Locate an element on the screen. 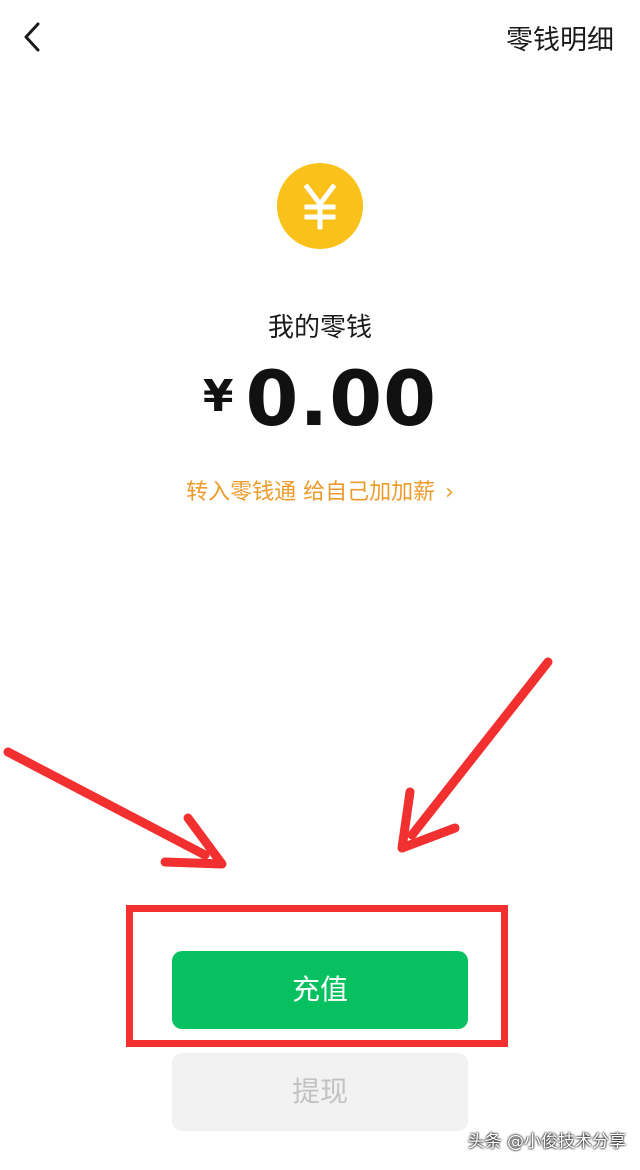 The height and width of the screenshot is (1170, 640). balance-amount: ¥0.00 is located at coordinates (320, 398).